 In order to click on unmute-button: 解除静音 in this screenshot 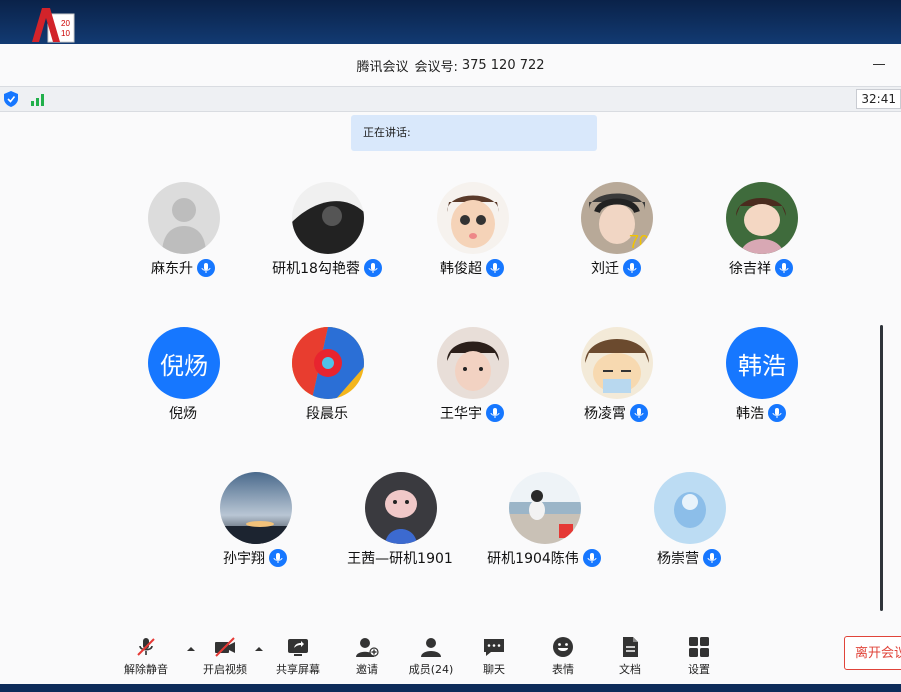, I will do `click(146, 658)`.